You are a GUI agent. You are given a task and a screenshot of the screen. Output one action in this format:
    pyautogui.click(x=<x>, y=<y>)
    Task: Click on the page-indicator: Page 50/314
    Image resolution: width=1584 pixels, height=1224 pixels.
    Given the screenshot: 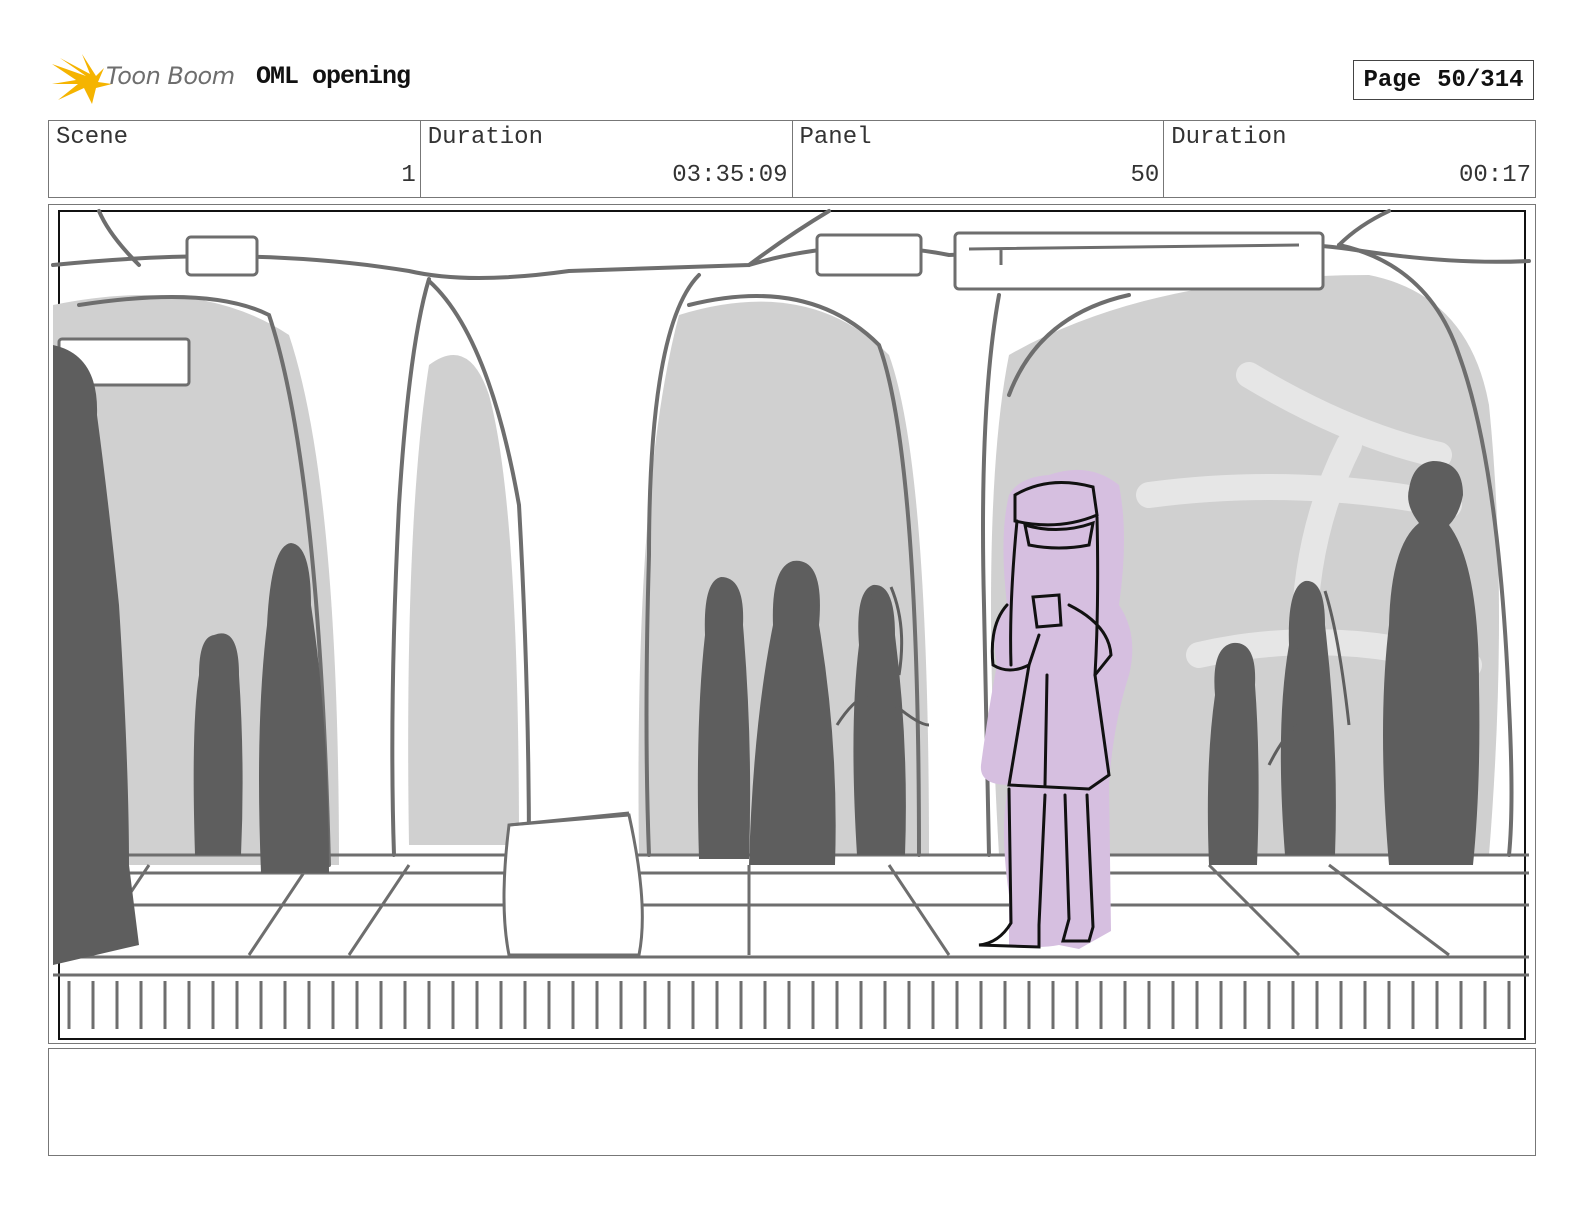 What is the action you would take?
    pyautogui.click(x=1443, y=80)
    